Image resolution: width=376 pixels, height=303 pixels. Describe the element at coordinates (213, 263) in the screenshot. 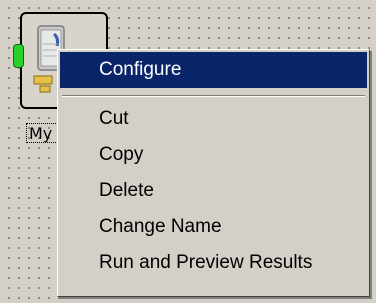

I see `menu-item-run-and-preview-results: Run and Preview Results` at that location.